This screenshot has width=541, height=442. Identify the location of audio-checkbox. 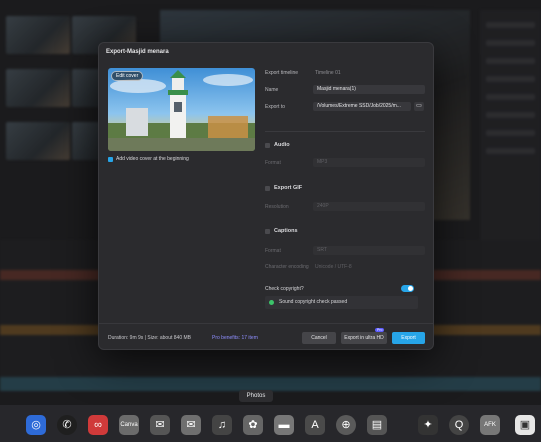
(267, 145).